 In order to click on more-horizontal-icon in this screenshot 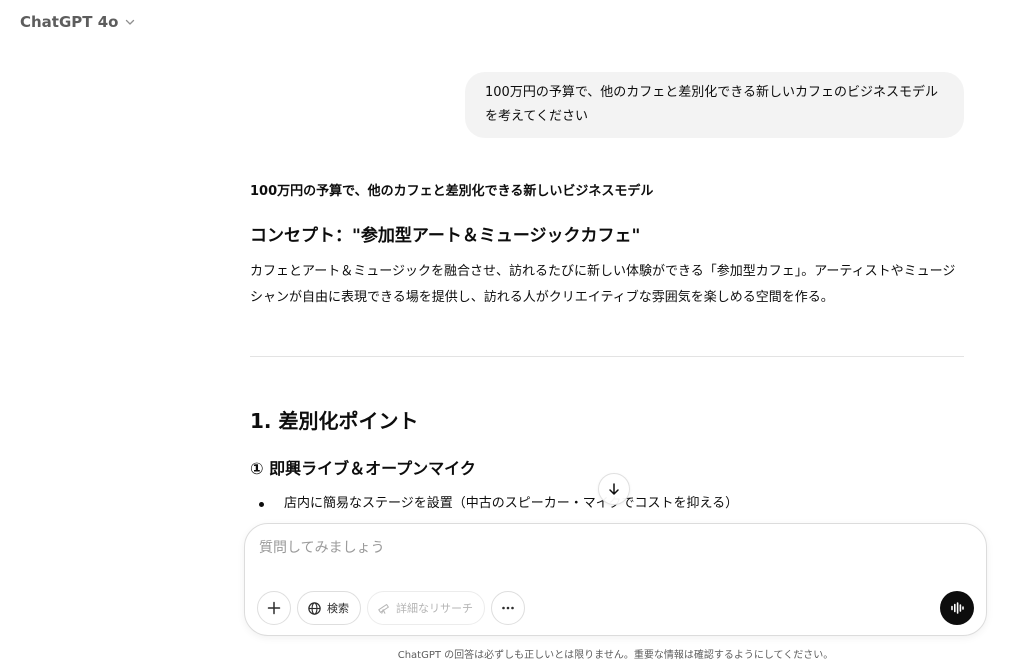, I will do `click(508, 608)`.